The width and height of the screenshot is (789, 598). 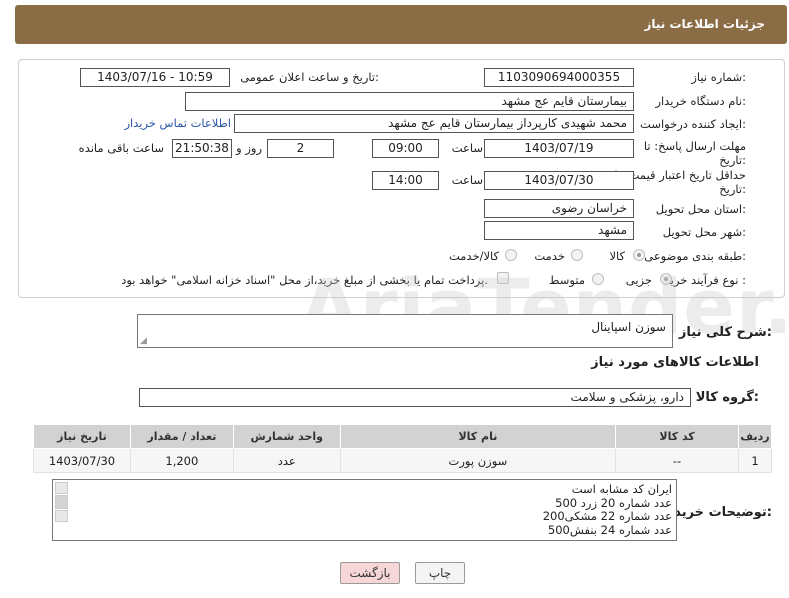 I want to click on validity-date-label: تاریخ:, so click(x=732, y=189).